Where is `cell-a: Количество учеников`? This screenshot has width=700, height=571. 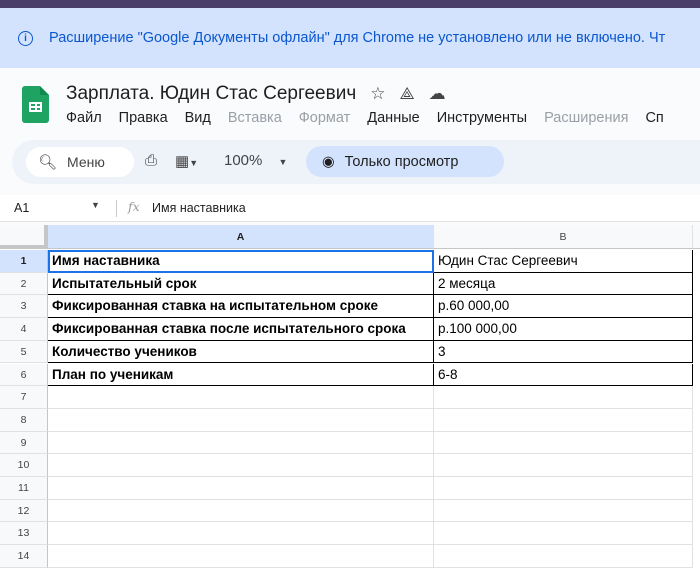
cell-a: Количество учеников is located at coordinates (241, 352).